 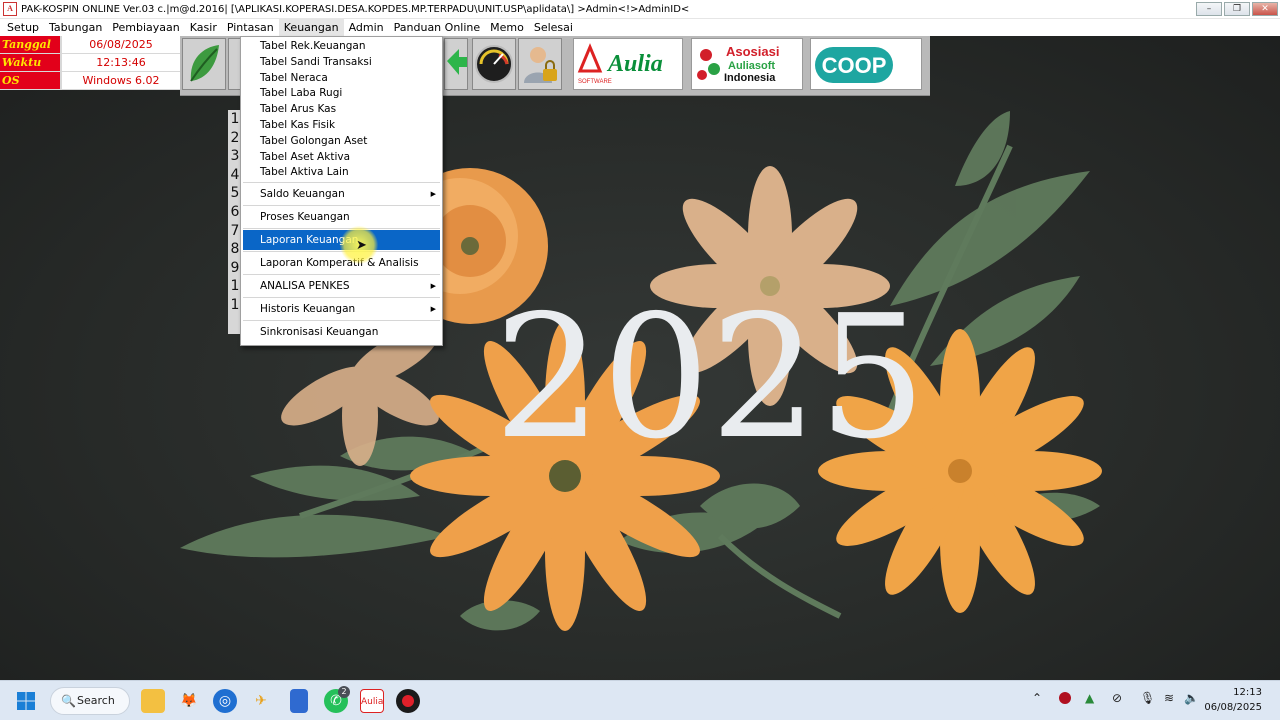 I want to click on svg-text: Asosiasi, so click(x=752, y=51).